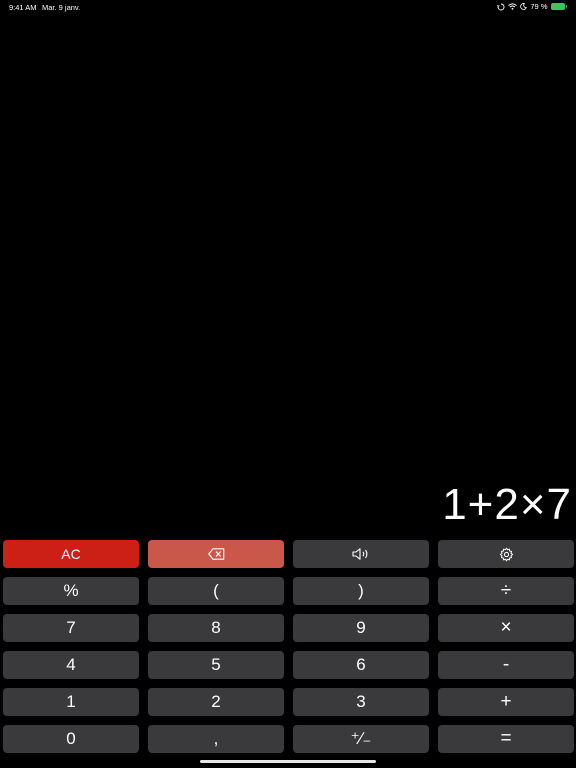 This screenshot has width=576, height=768. Describe the element at coordinates (506, 665) in the screenshot. I see `minus-button: -` at that location.